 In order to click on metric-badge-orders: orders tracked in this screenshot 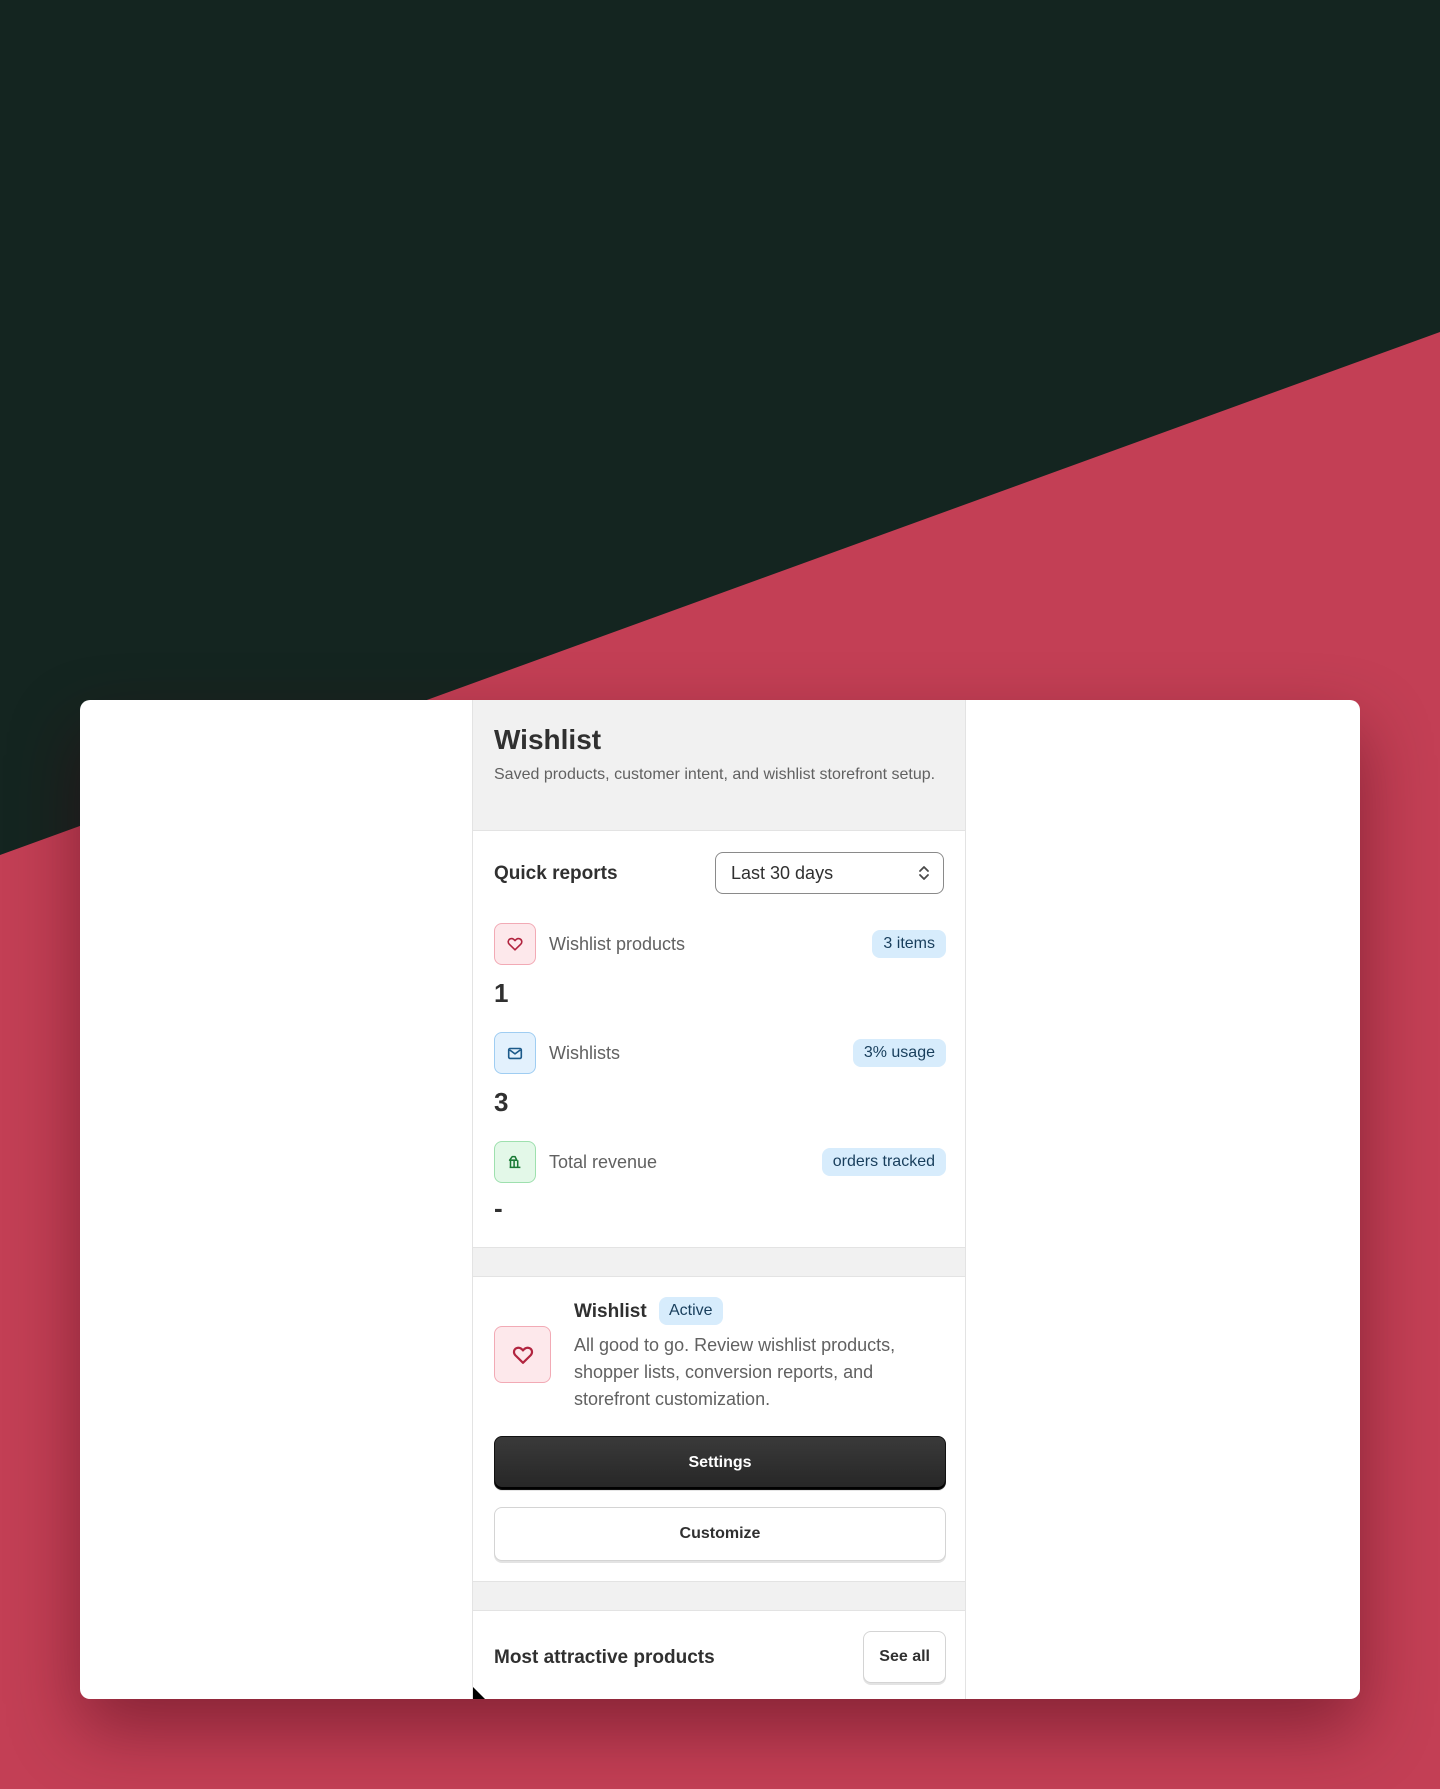, I will do `click(883, 1162)`.